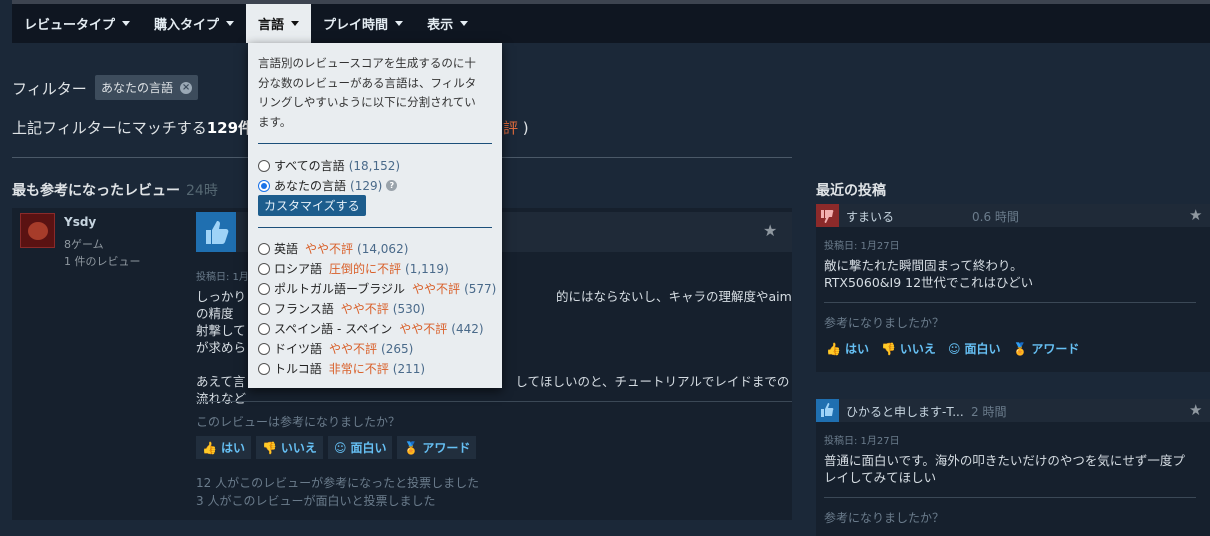 The height and width of the screenshot is (536, 1210). Describe the element at coordinates (888, 348) in the screenshot. I see `thumbs-down-icon: 👎` at that location.